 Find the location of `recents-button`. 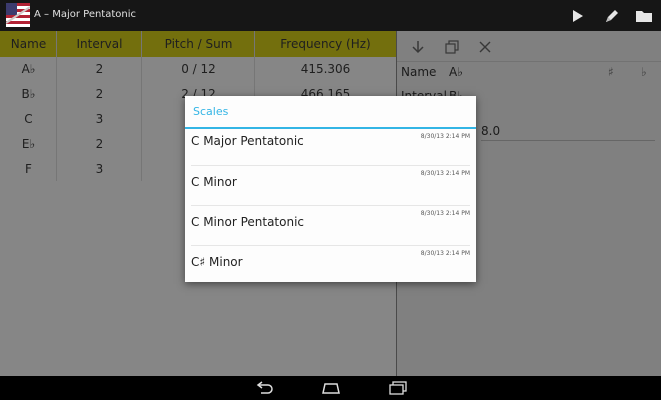

recents-button is located at coordinates (398, 388).